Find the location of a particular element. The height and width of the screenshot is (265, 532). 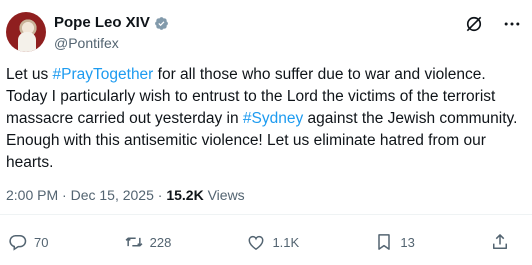

repost-button: 228 is located at coordinates (148, 242).